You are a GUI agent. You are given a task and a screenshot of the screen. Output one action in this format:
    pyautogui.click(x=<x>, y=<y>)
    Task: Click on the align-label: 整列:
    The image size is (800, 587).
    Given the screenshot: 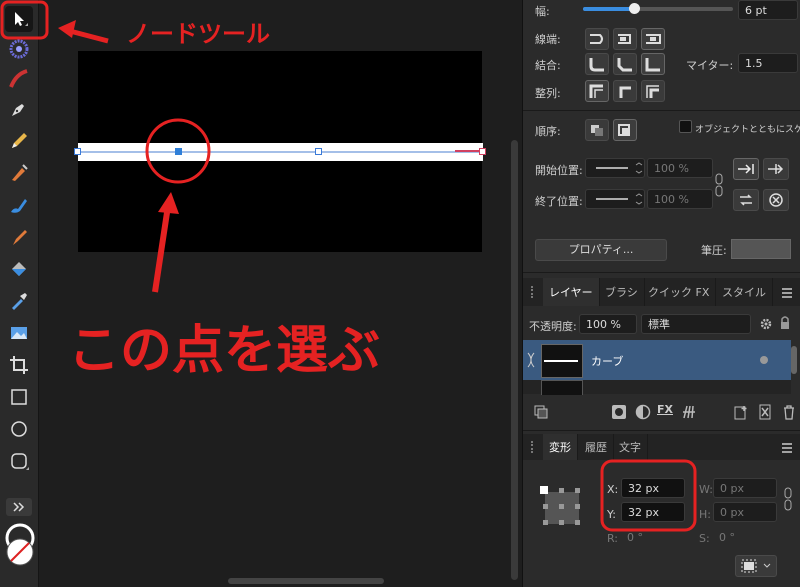 What is the action you would take?
    pyautogui.click(x=548, y=93)
    